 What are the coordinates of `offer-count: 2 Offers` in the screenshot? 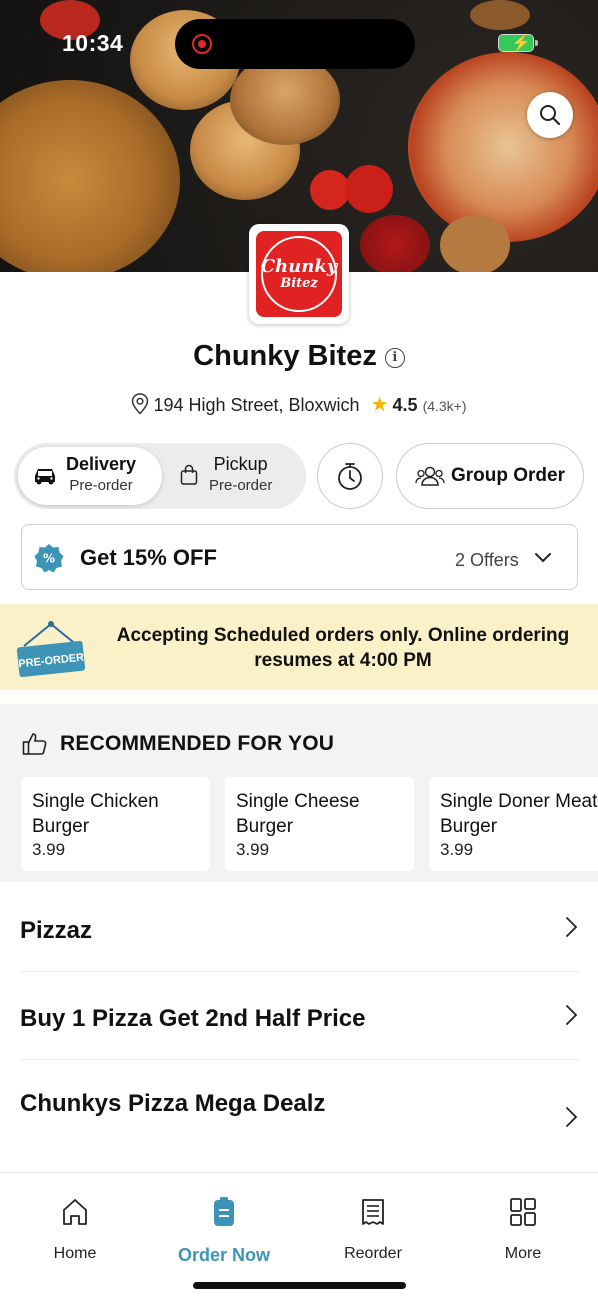 It's located at (487, 560).